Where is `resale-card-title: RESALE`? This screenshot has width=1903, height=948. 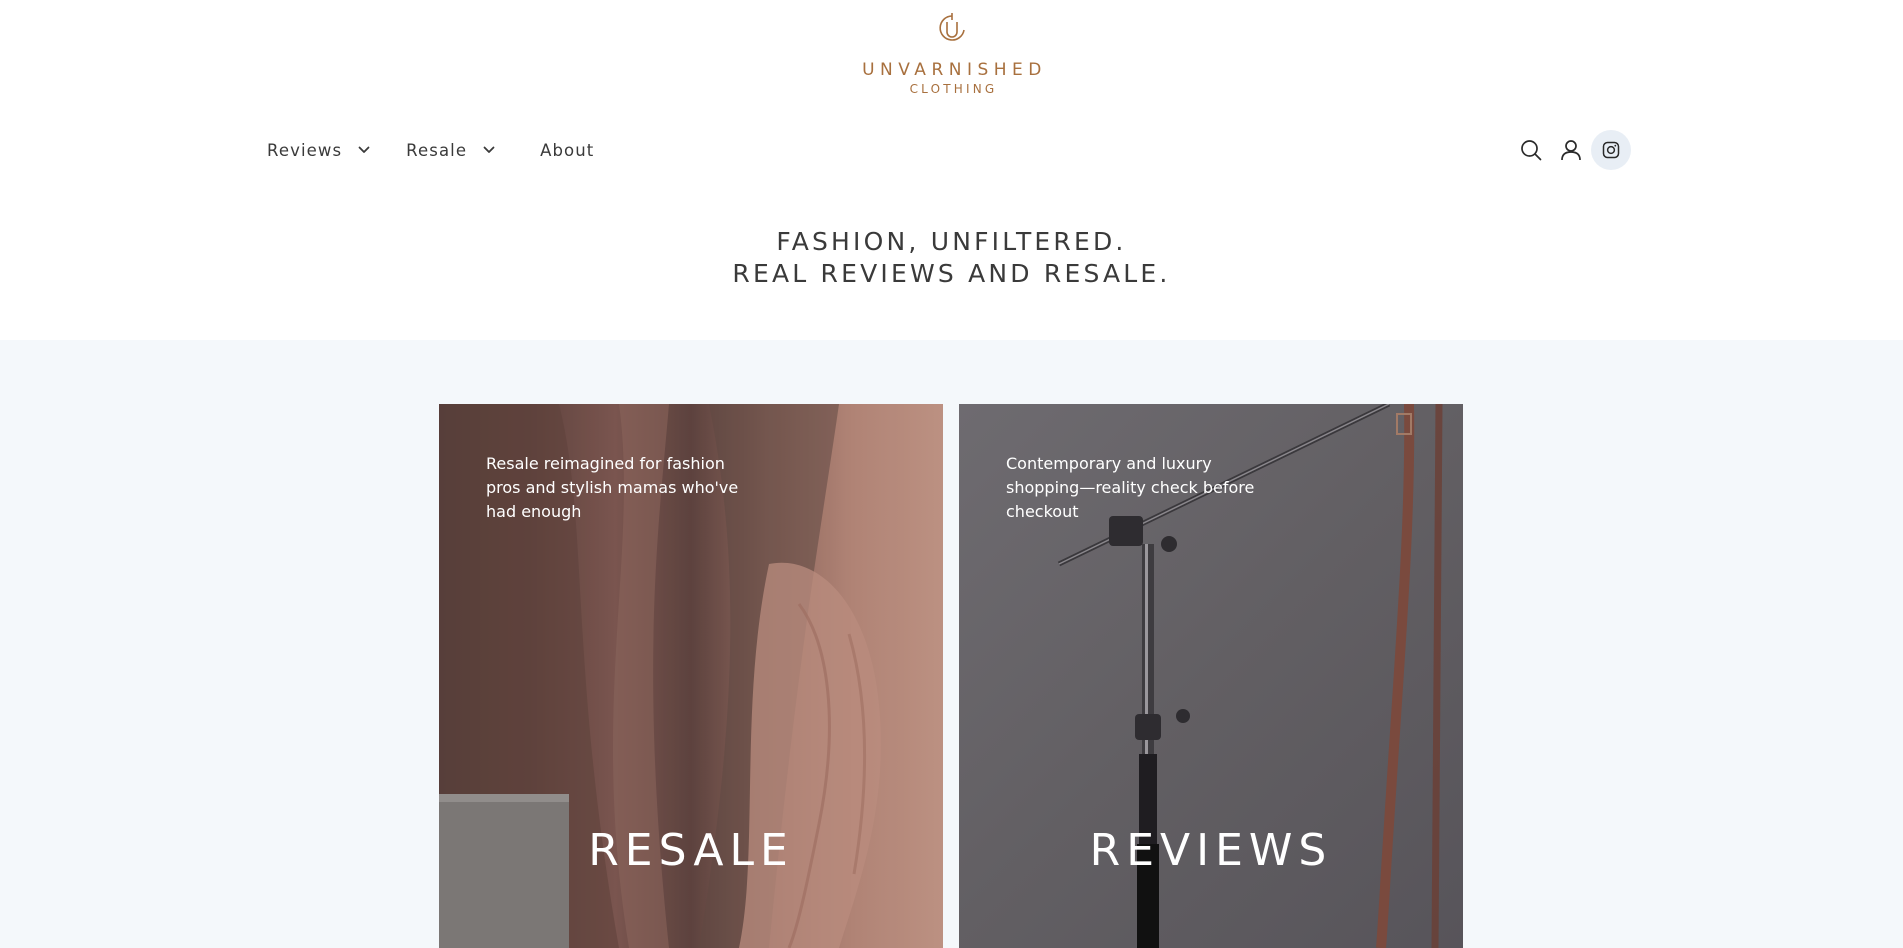
resale-card-title: RESALE is located at coordinates (691, 850).